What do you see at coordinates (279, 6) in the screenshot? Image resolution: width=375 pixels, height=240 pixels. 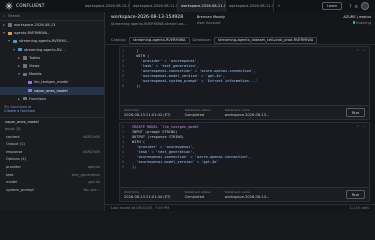 I see `add-tab-icon: +` at bounding box center [279, 6].